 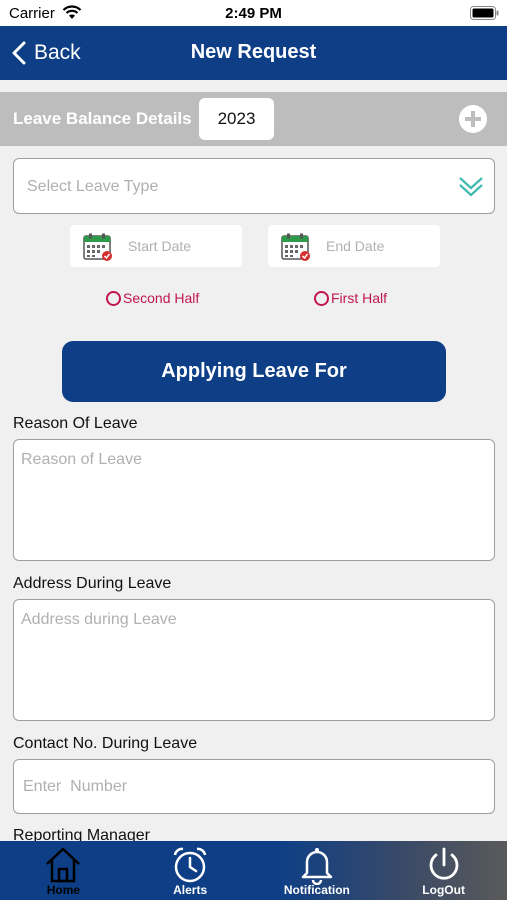 I want to click on status-bar: Carrier 2:49 PM, so click(x=253, y=13).